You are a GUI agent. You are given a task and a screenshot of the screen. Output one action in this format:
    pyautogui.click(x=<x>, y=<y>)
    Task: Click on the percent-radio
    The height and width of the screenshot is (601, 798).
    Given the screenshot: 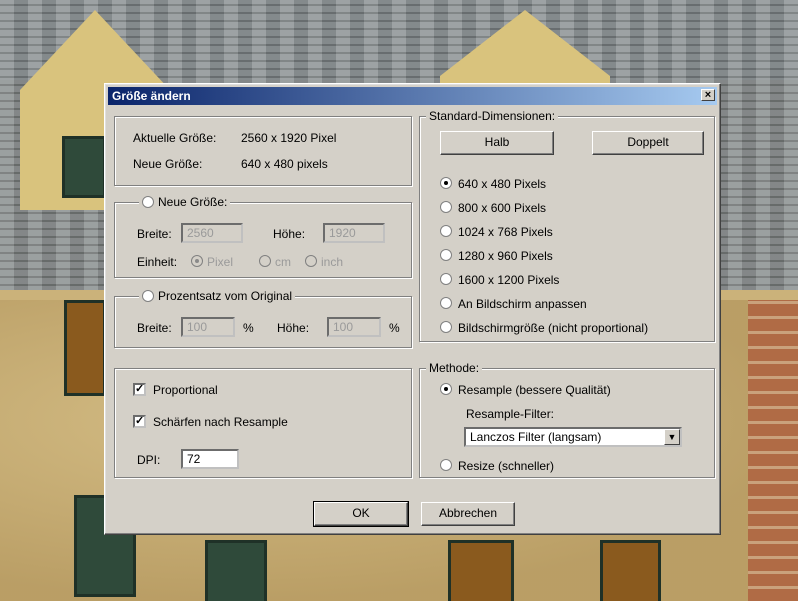 What is the action you would take?
    pyautogui.click(x=148, y=296)
    